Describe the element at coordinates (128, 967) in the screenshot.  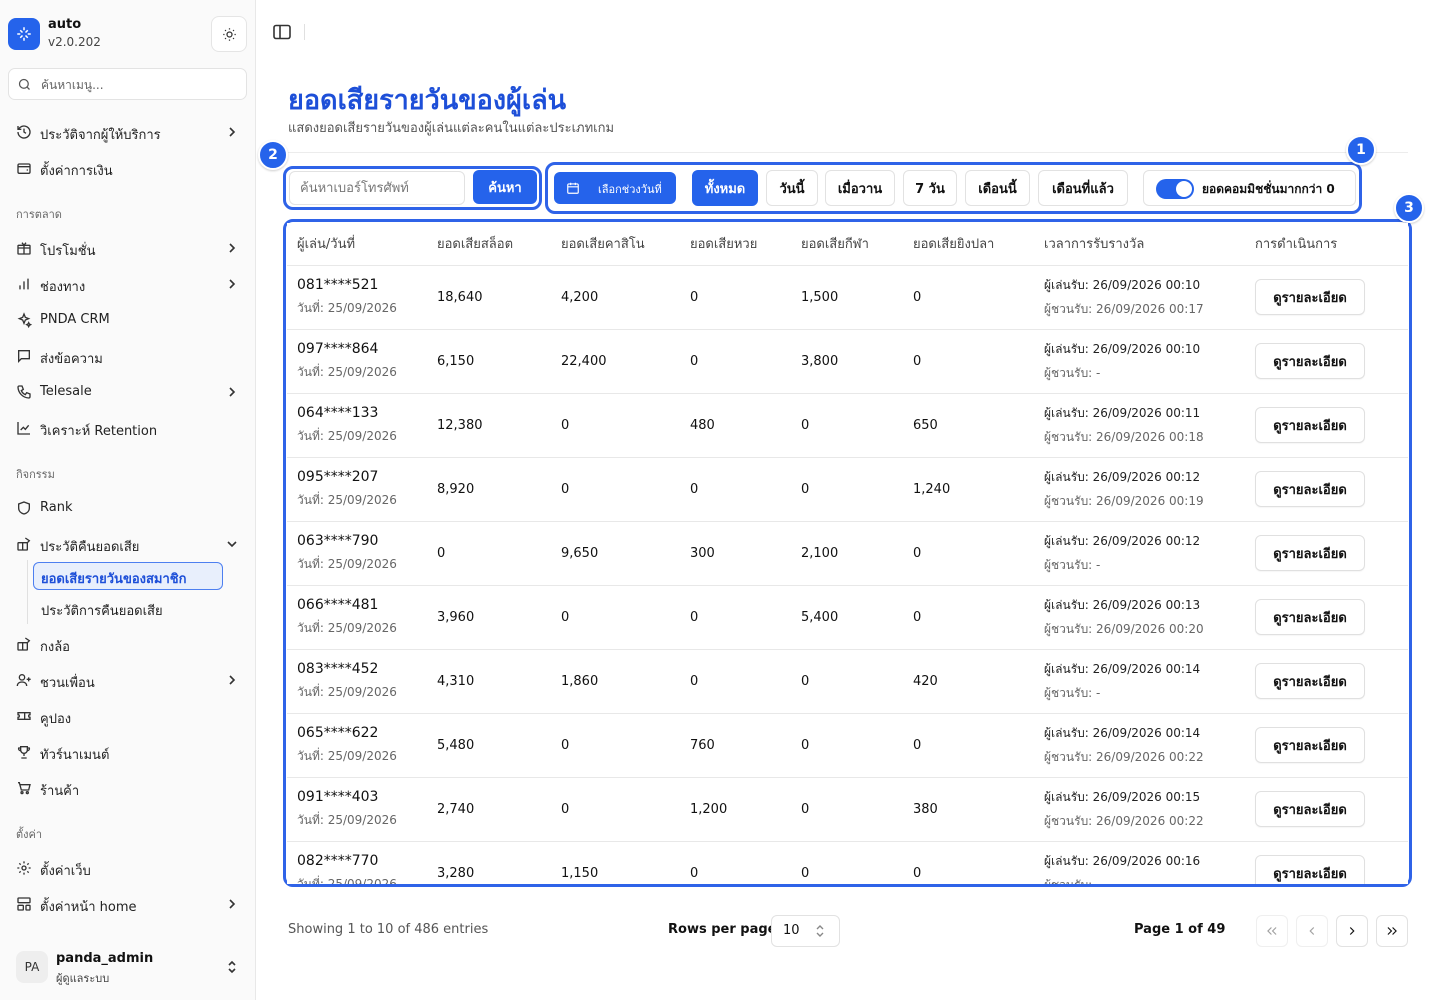
I see `user-menu: PA panda_admin ผู้ดูแลระบบ` at that location.